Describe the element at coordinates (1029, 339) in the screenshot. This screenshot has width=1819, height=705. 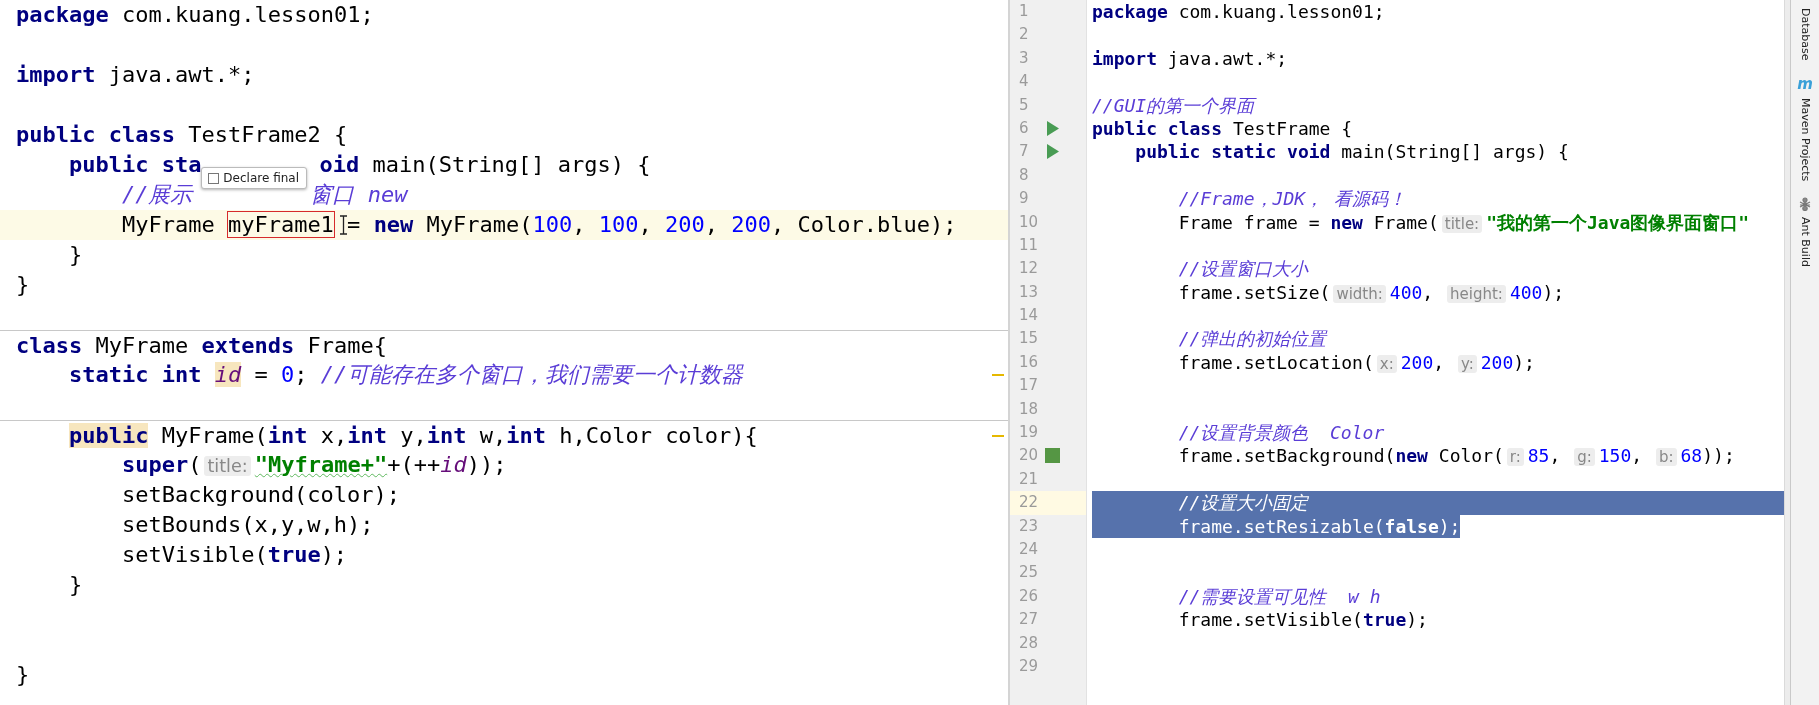
I see `line-number: 15` at that location.